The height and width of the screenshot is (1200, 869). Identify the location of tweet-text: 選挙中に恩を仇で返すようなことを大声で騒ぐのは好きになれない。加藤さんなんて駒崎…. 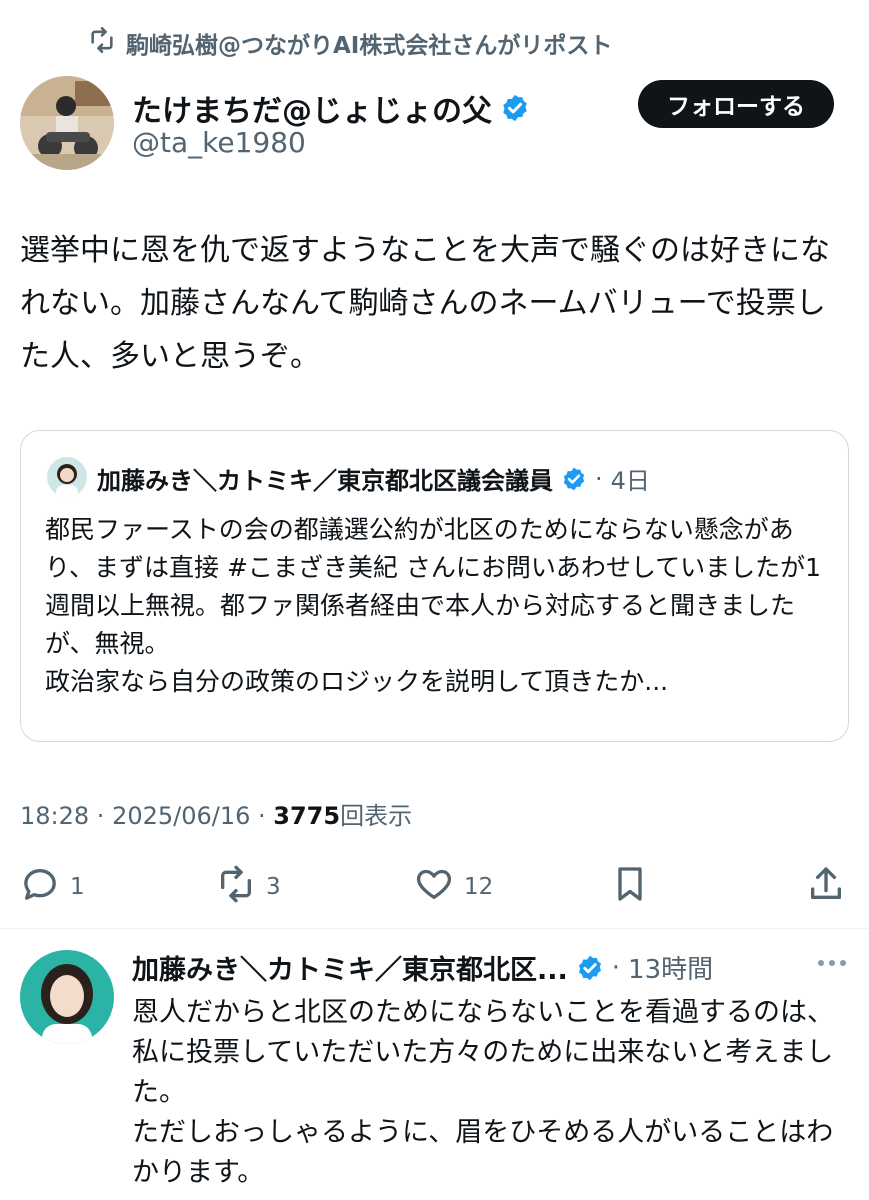
(425, 303).